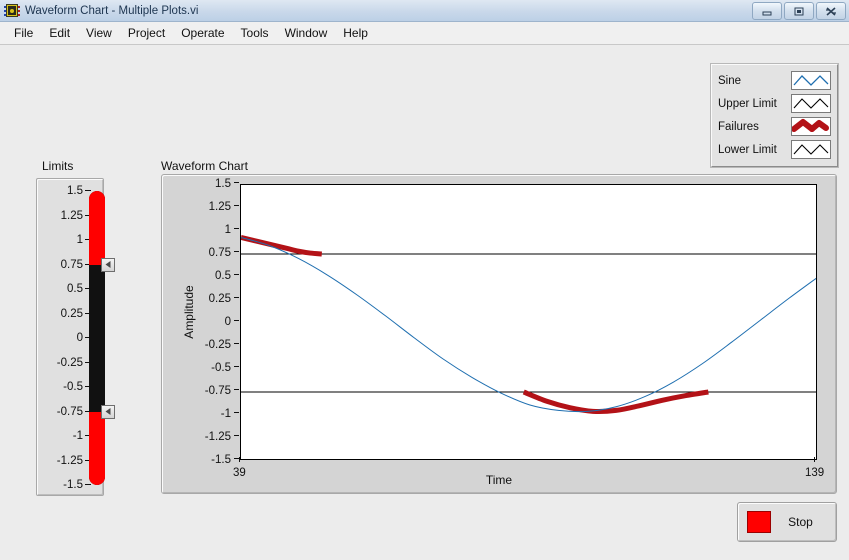  Describe the element at coordinates (224, 299) in the screenshot. I see `y-tick-0_25: 0.25` at that location.